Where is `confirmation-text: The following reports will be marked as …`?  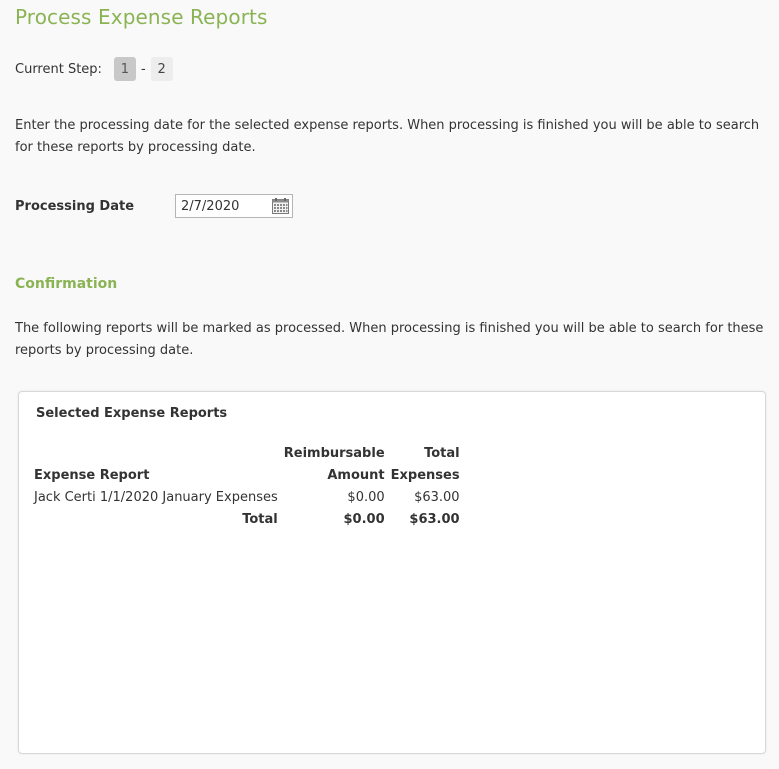
confirmation-text: The following reports will be marked as … is located at coordinates (389, 339).